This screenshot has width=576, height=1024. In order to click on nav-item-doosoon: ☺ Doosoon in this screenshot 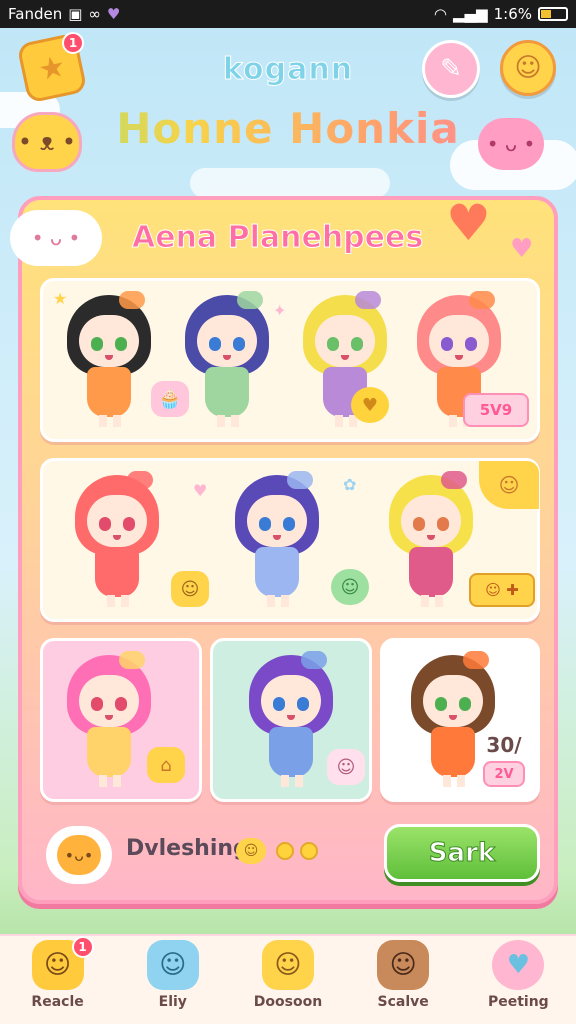, I will do `click(288, 975)`.